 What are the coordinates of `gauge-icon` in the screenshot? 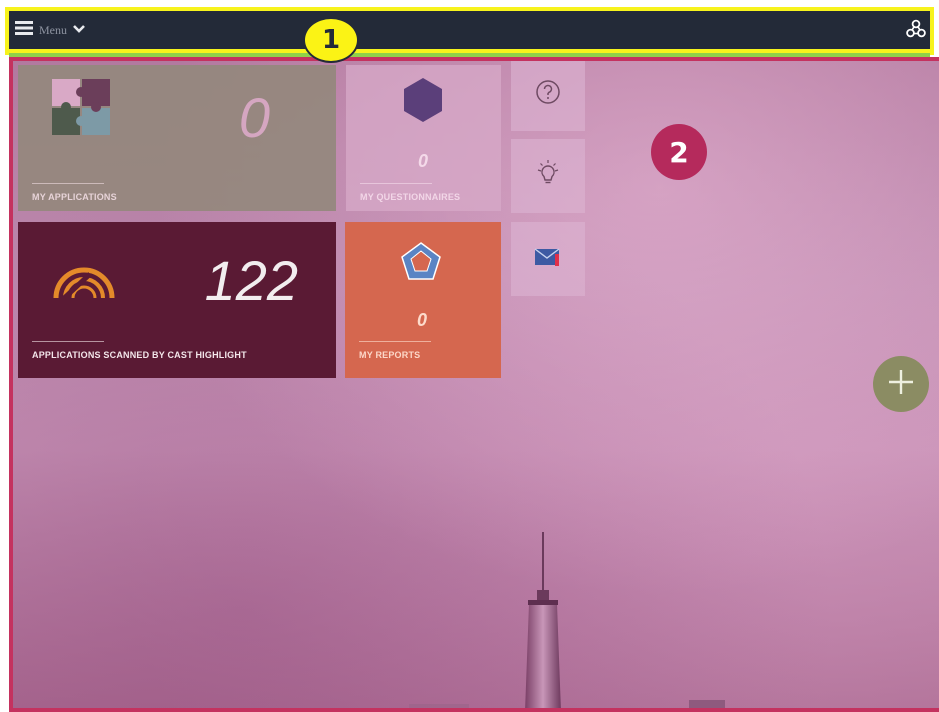 It's located at (84, 278).